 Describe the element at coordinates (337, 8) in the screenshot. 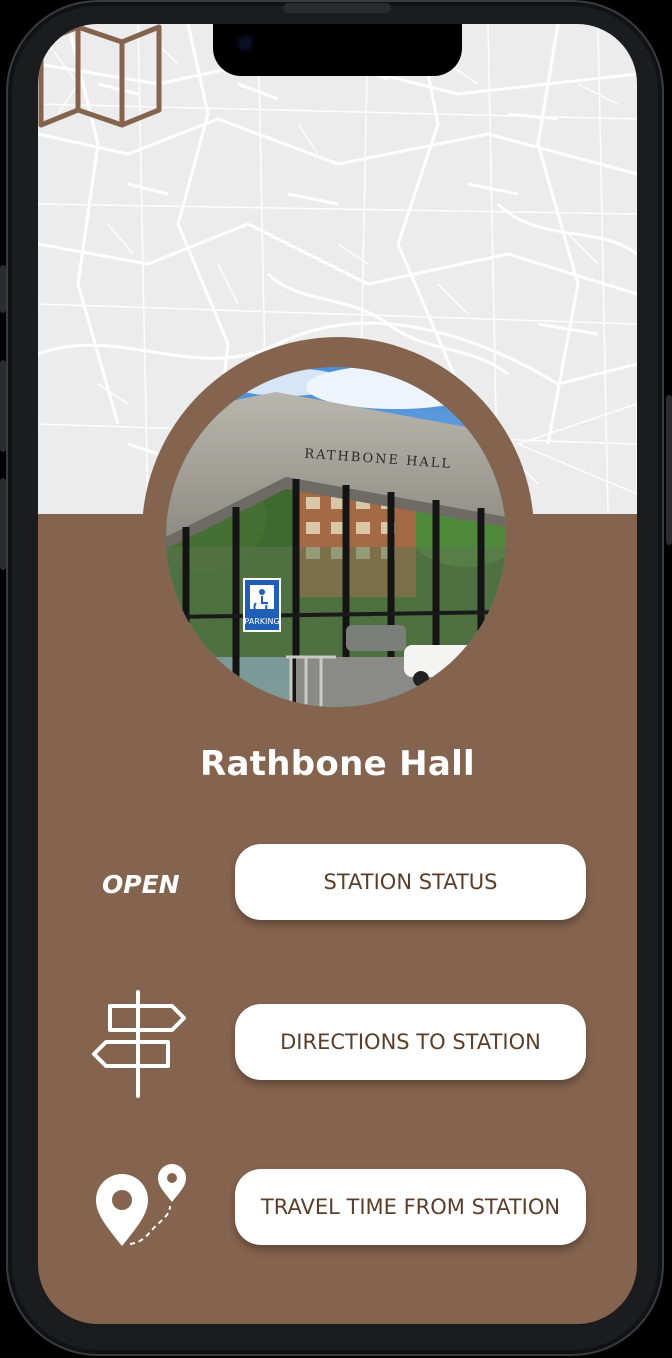

I see `earpiece-speaker` at that location.